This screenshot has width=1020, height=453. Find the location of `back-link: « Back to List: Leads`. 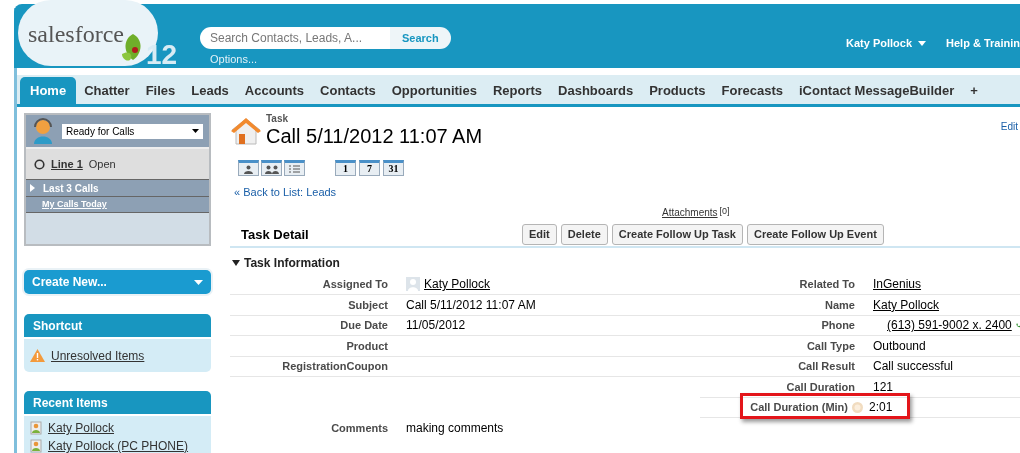

back-link: « Back to List: Leads is located at coordinates (627, 192).